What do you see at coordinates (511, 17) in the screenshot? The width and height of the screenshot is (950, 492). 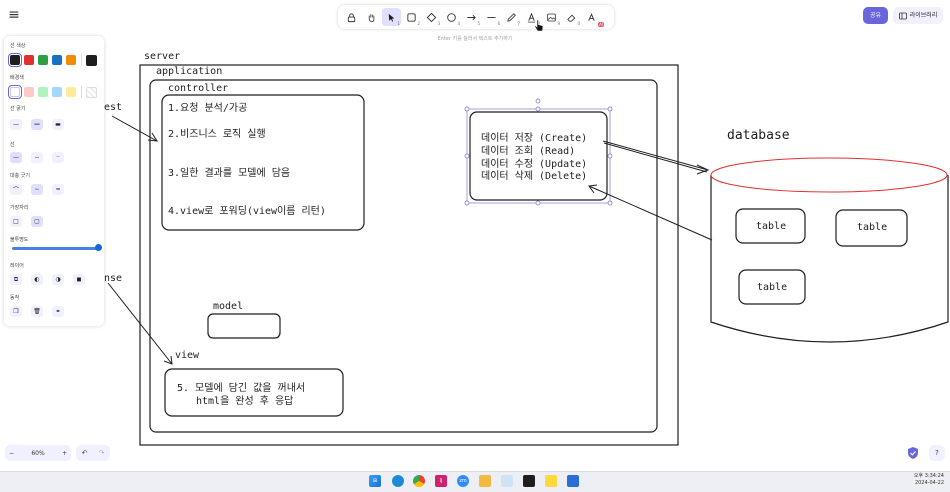 I see `tool-pencil: 7` at bounding box center [511, 17].